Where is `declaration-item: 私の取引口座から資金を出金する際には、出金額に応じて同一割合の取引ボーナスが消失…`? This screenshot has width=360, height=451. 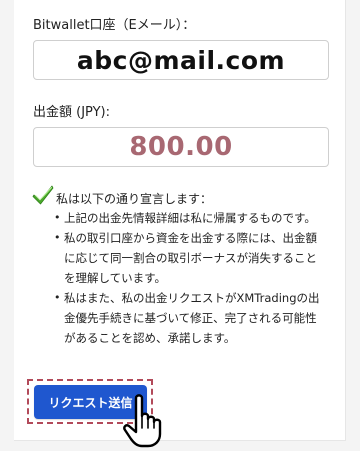 declaration-item: 私の取引口座から資金を出金する際には、出金額に応じて同一割合の取引ボーナスが消失… is located at coordinates (188, 258).